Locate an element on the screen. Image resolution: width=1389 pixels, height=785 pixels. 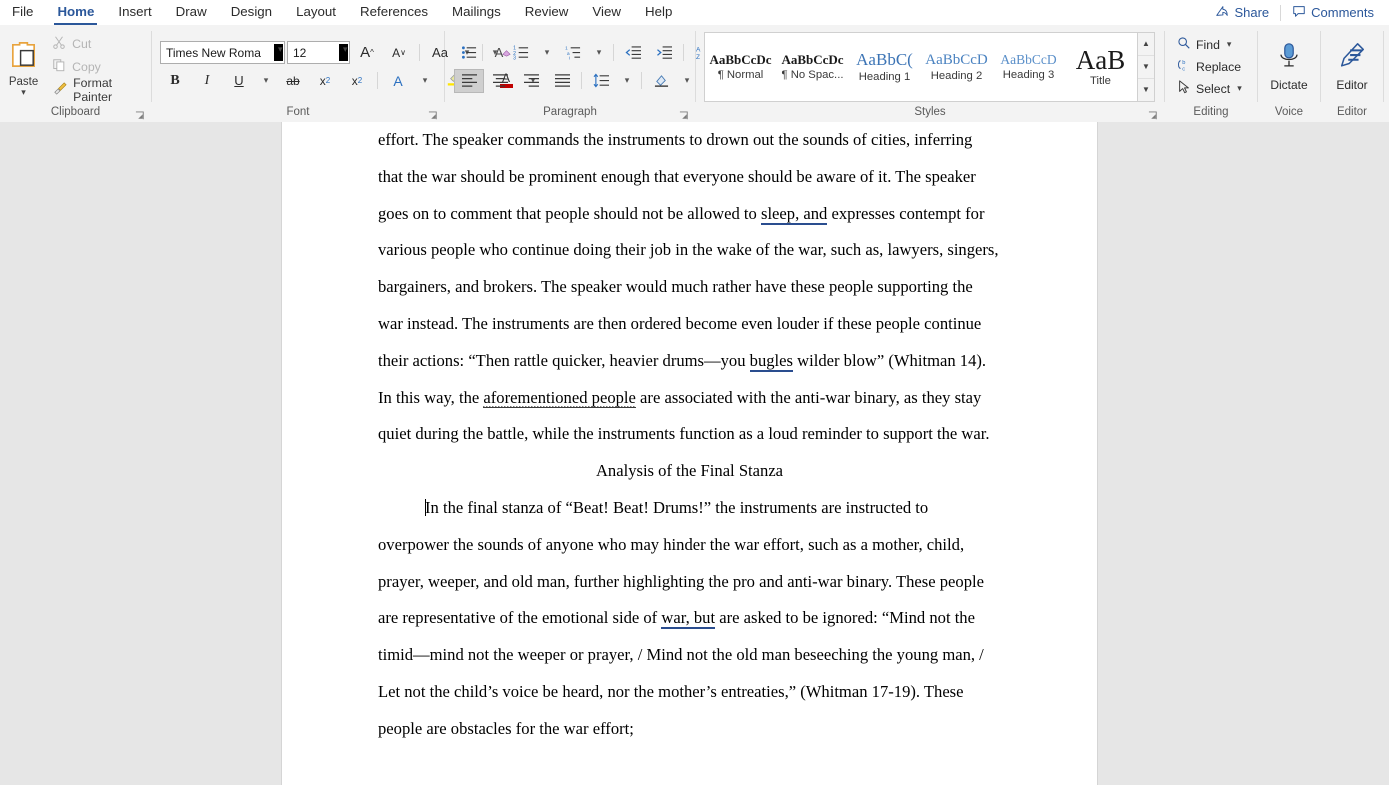
tab-insert: Insert is located at coordinates (134, 12).